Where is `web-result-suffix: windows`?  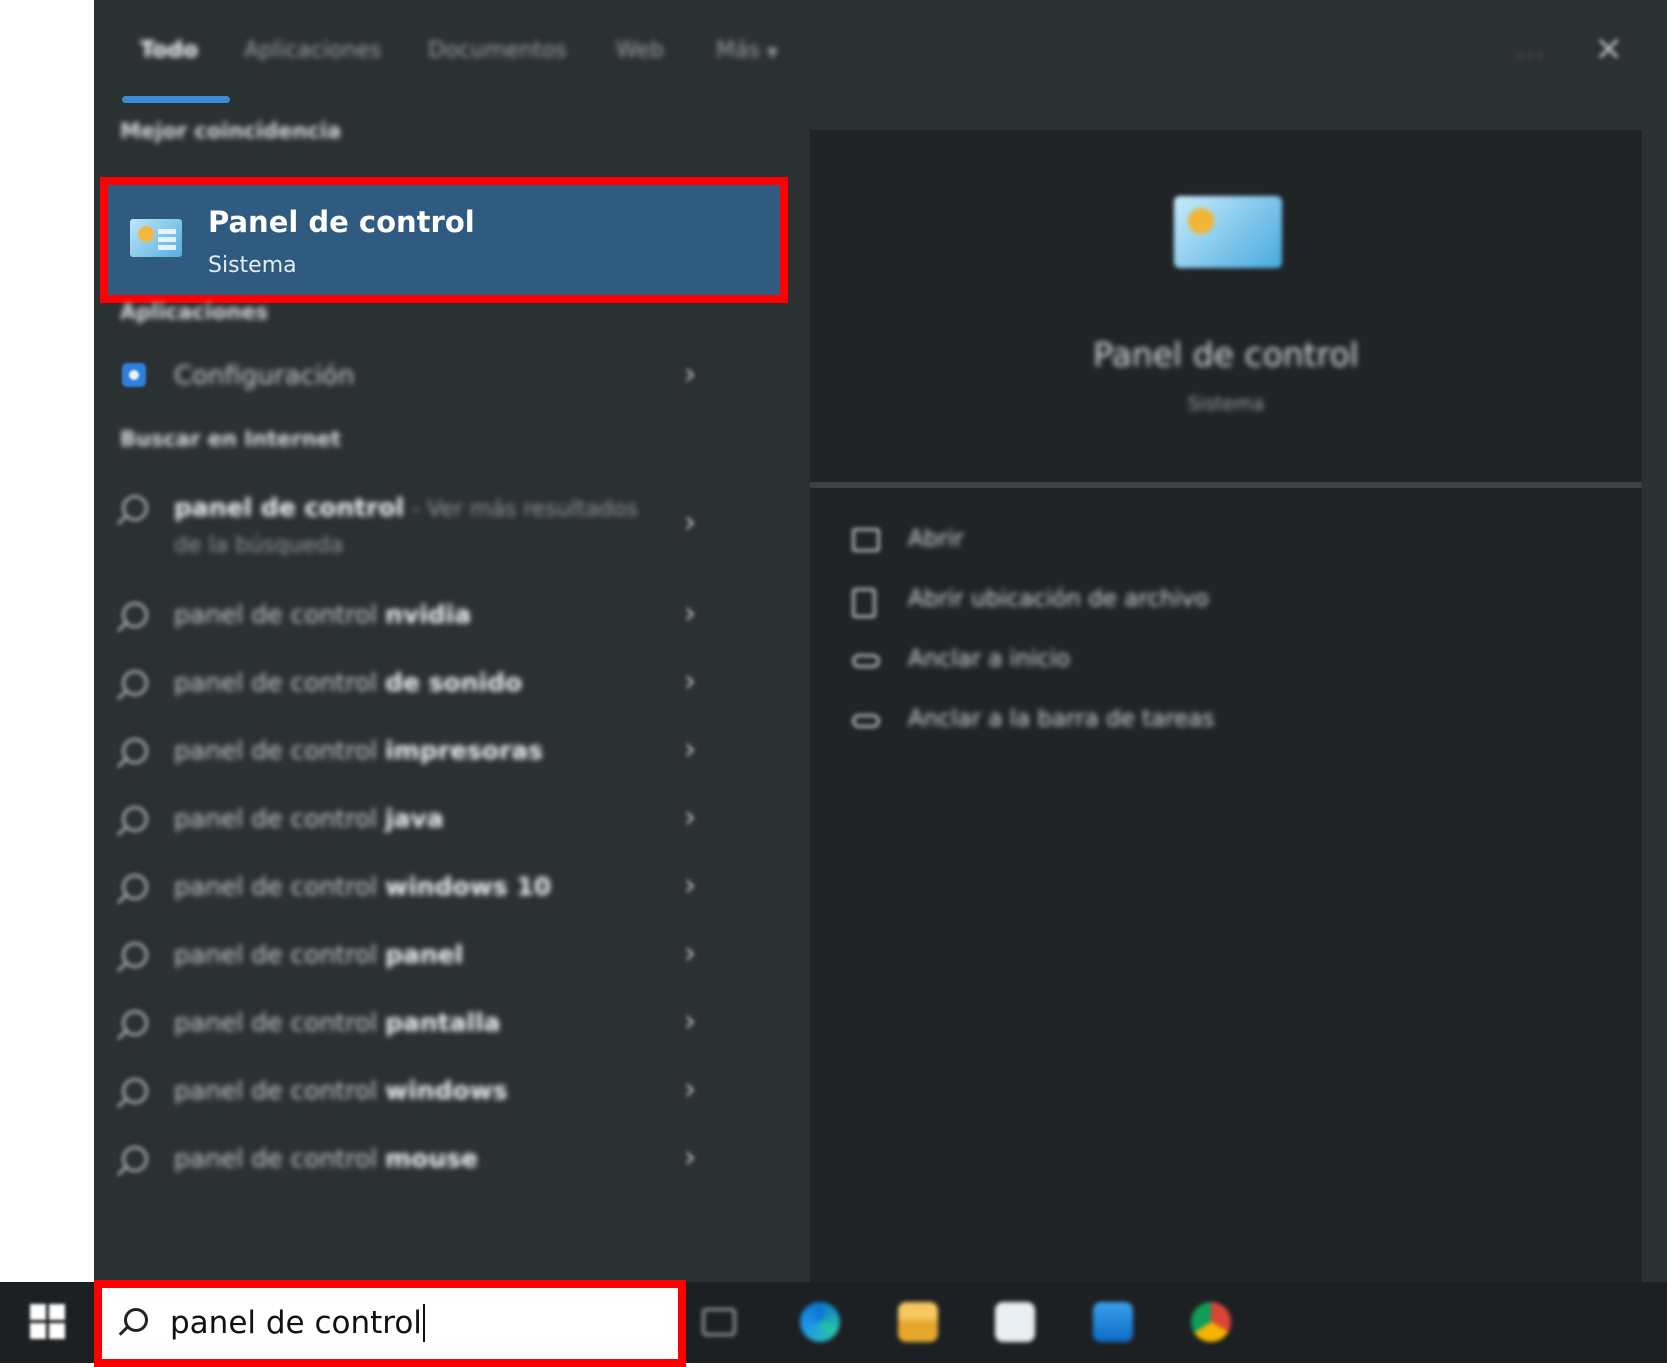
web-result-suffix: windows is located at coordinates (446, 1090).